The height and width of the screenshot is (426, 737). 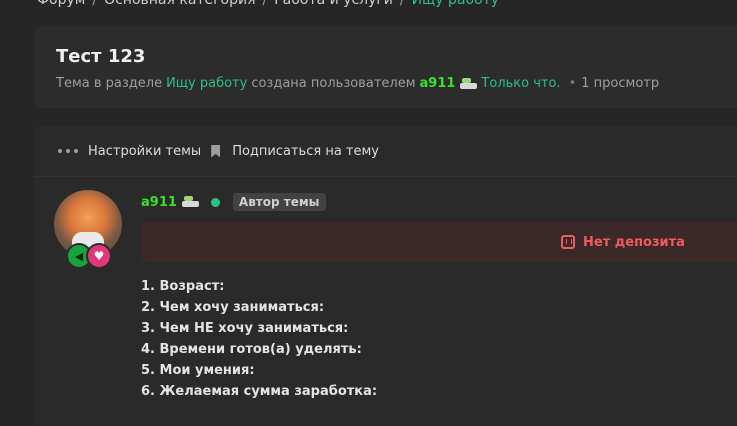 What do you see at coordinates (183, 286) in the screenshot?
I see `post-line: 1. Возраст:` at bounding box center [183, 286].